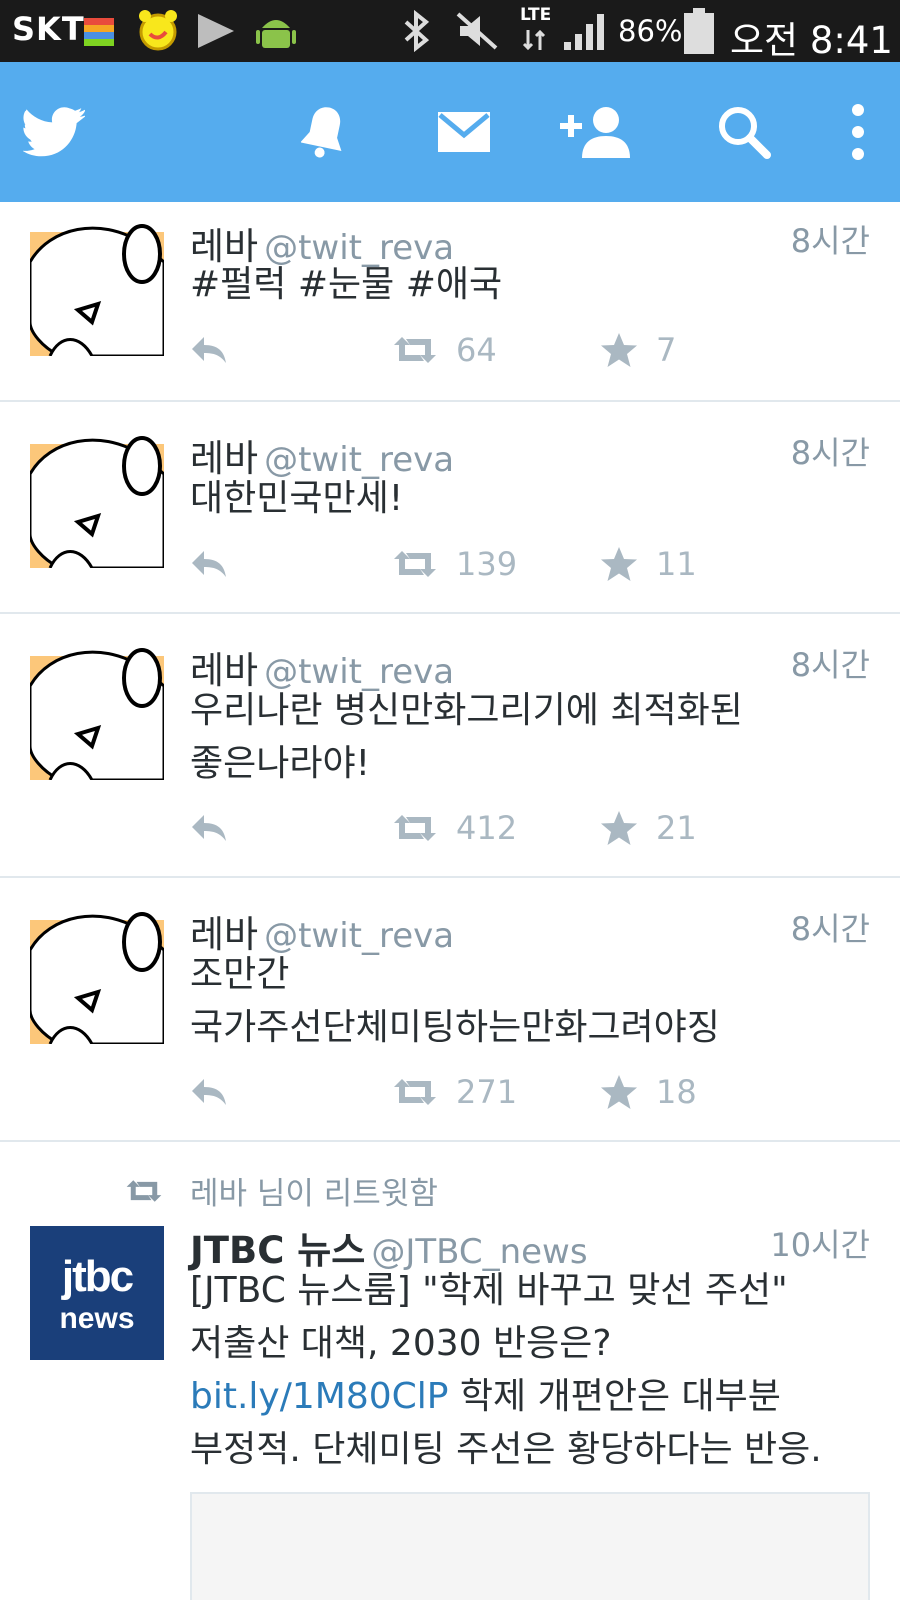 The width and height of the screenshot is (900, 1600). What do you see at coordinates (506, 1449) in the screenshot?
I see `tweet-text-line: 부정적. 단체미팅 주선은 황당하다는 반응.` at bounding box center [506, 1449].